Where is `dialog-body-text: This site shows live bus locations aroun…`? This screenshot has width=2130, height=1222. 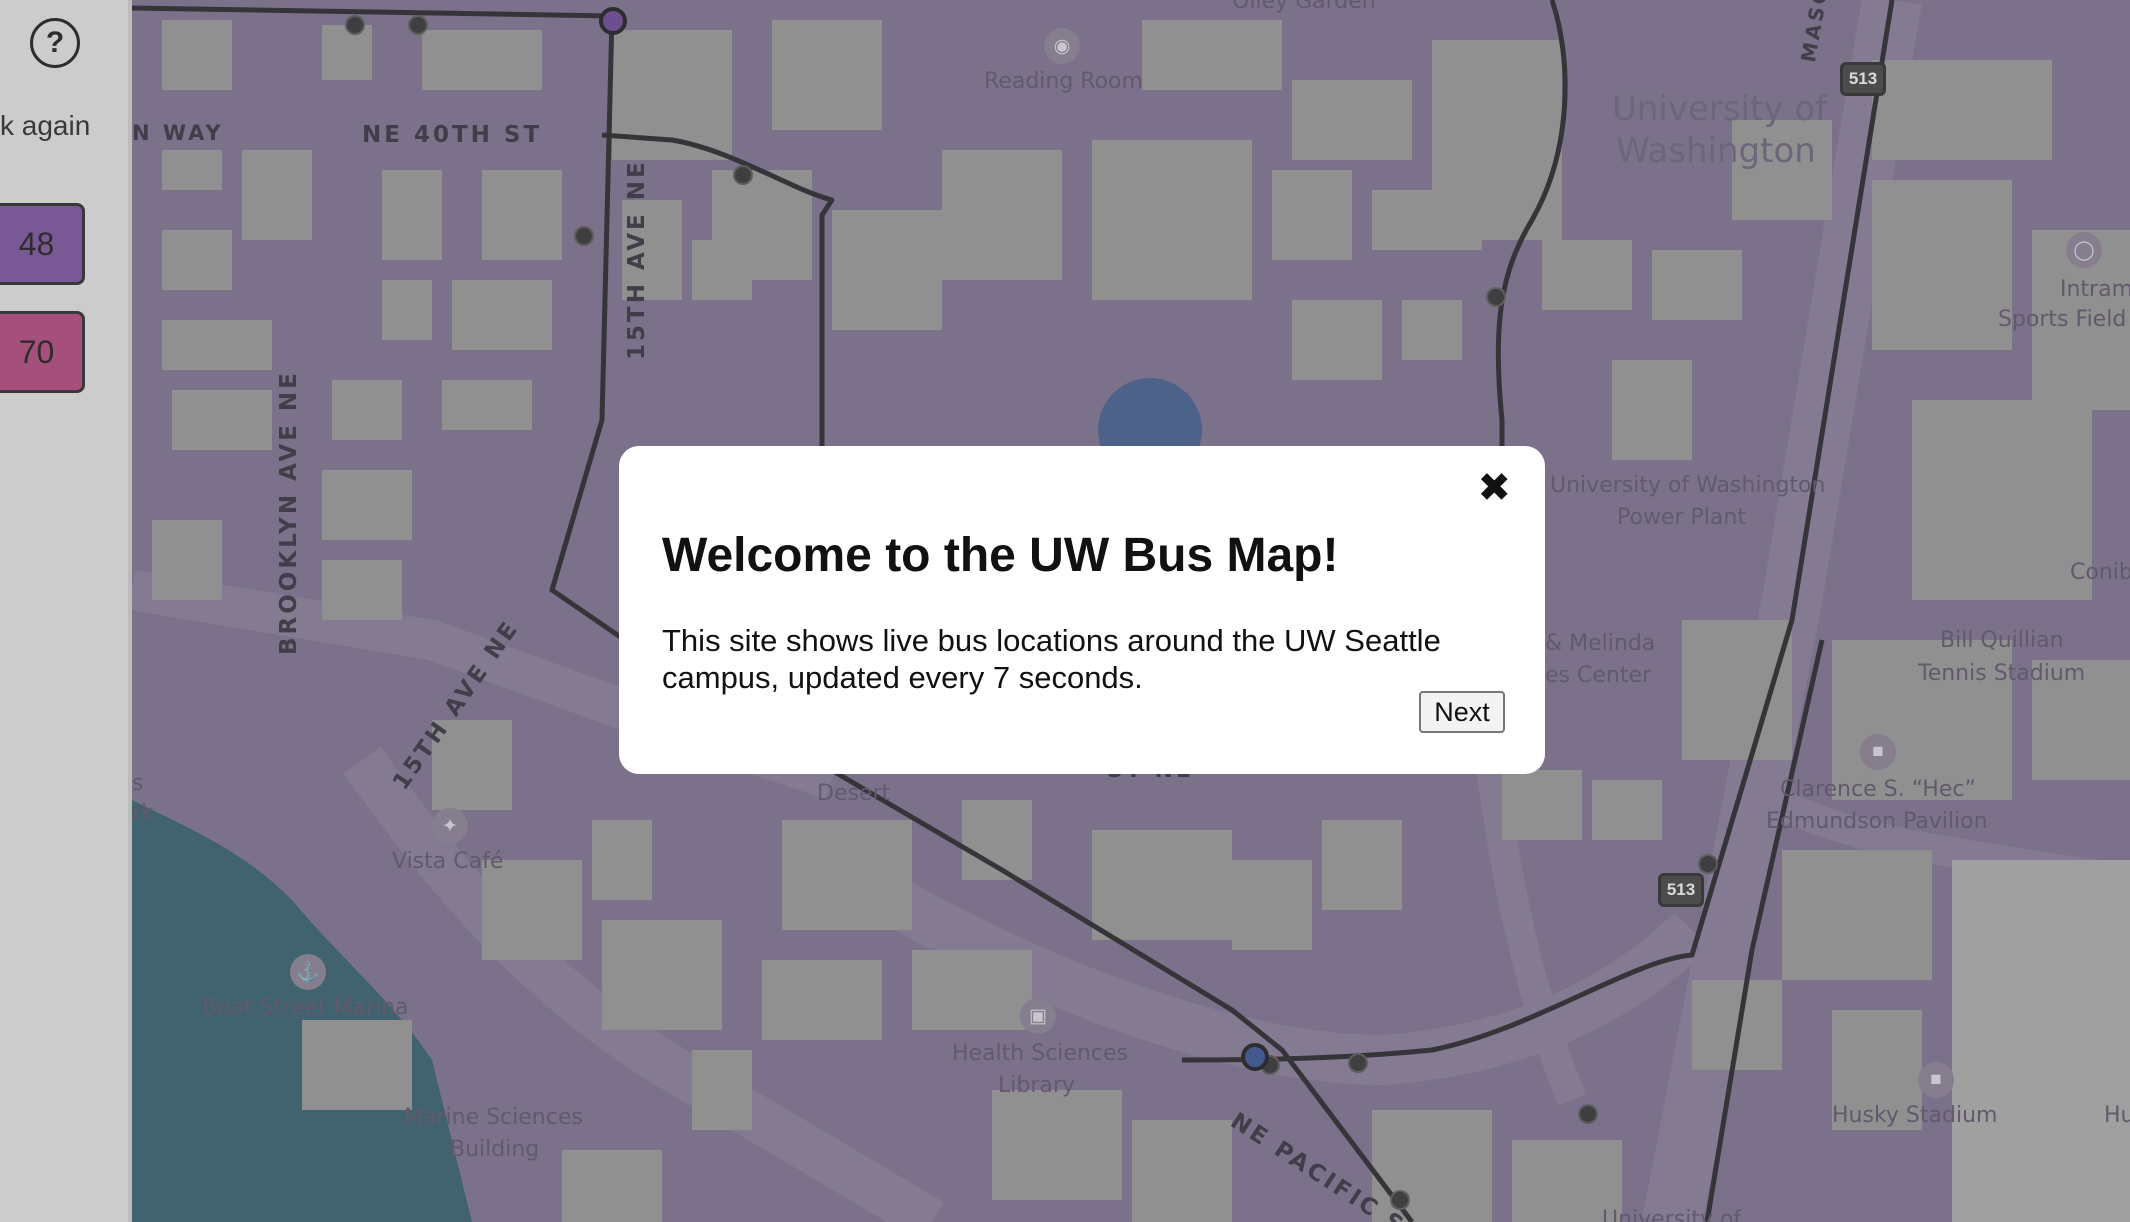
dialog-body-text: This site shows live bus locations aroun… is located at coordinates (1051, 659).